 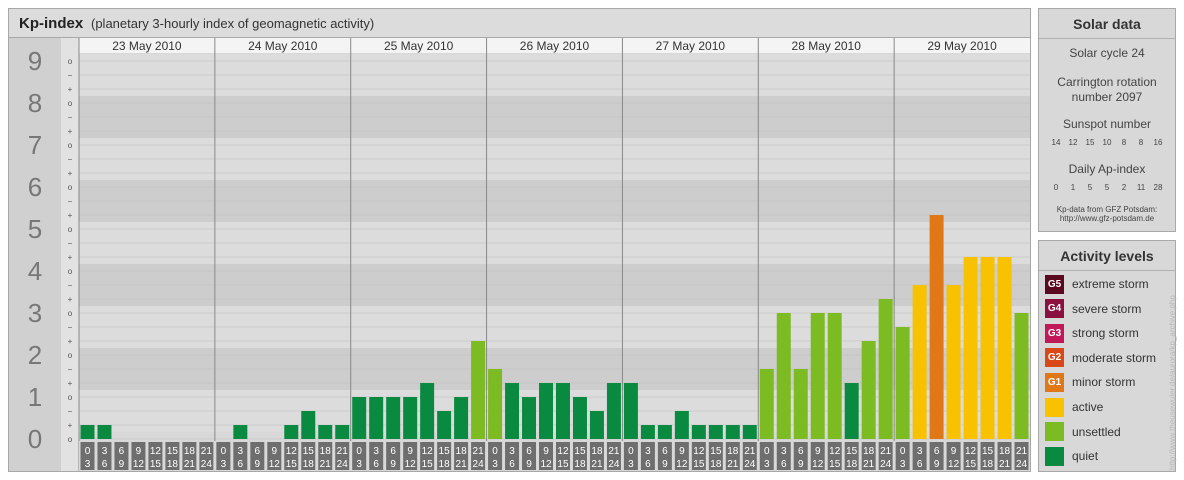 I want to click on activity-level-label: strong storm, so click(x=1105, y=333).